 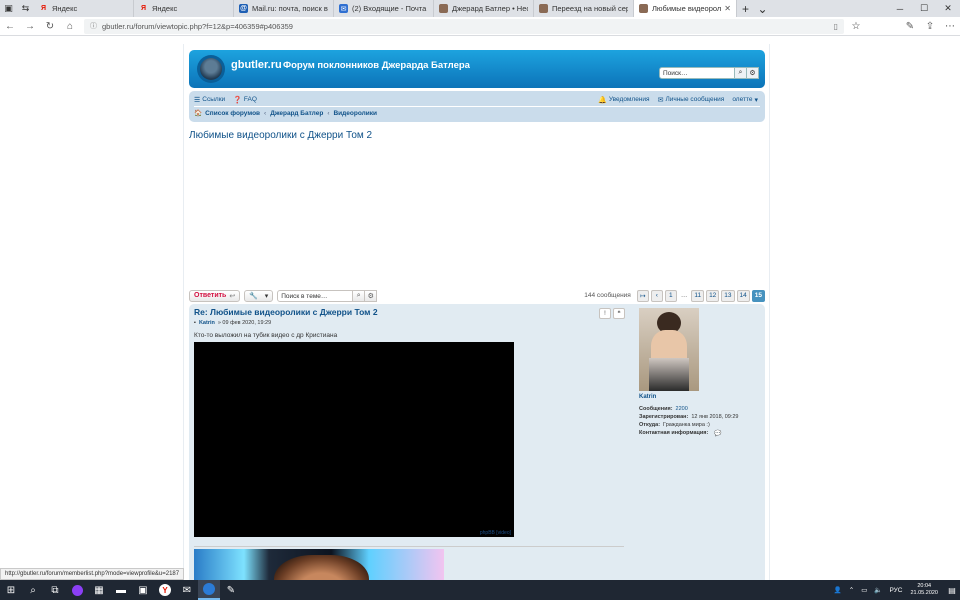 I want to click on alice-circle, so click(x=77, y=590).